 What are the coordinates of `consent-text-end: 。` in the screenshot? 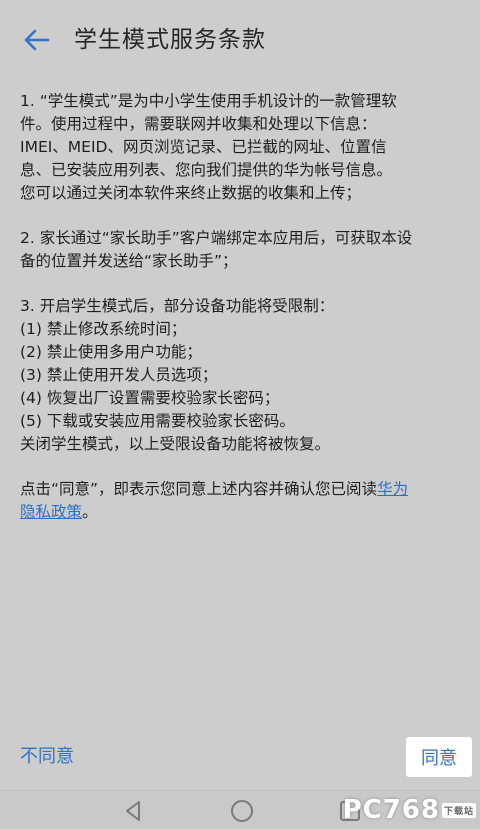 It's located at (90, 512).